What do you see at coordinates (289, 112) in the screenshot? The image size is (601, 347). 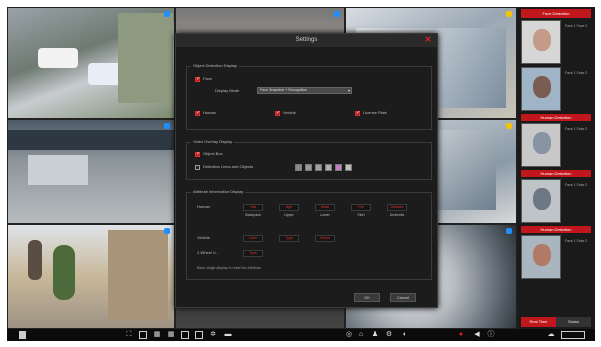 I see `vehicle-label: Vehicle` at bounding box center [289, 112].